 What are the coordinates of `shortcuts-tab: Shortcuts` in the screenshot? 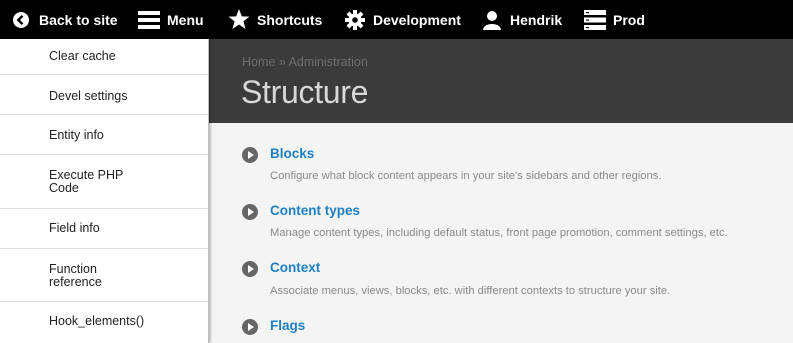 It's located at (275, 19).